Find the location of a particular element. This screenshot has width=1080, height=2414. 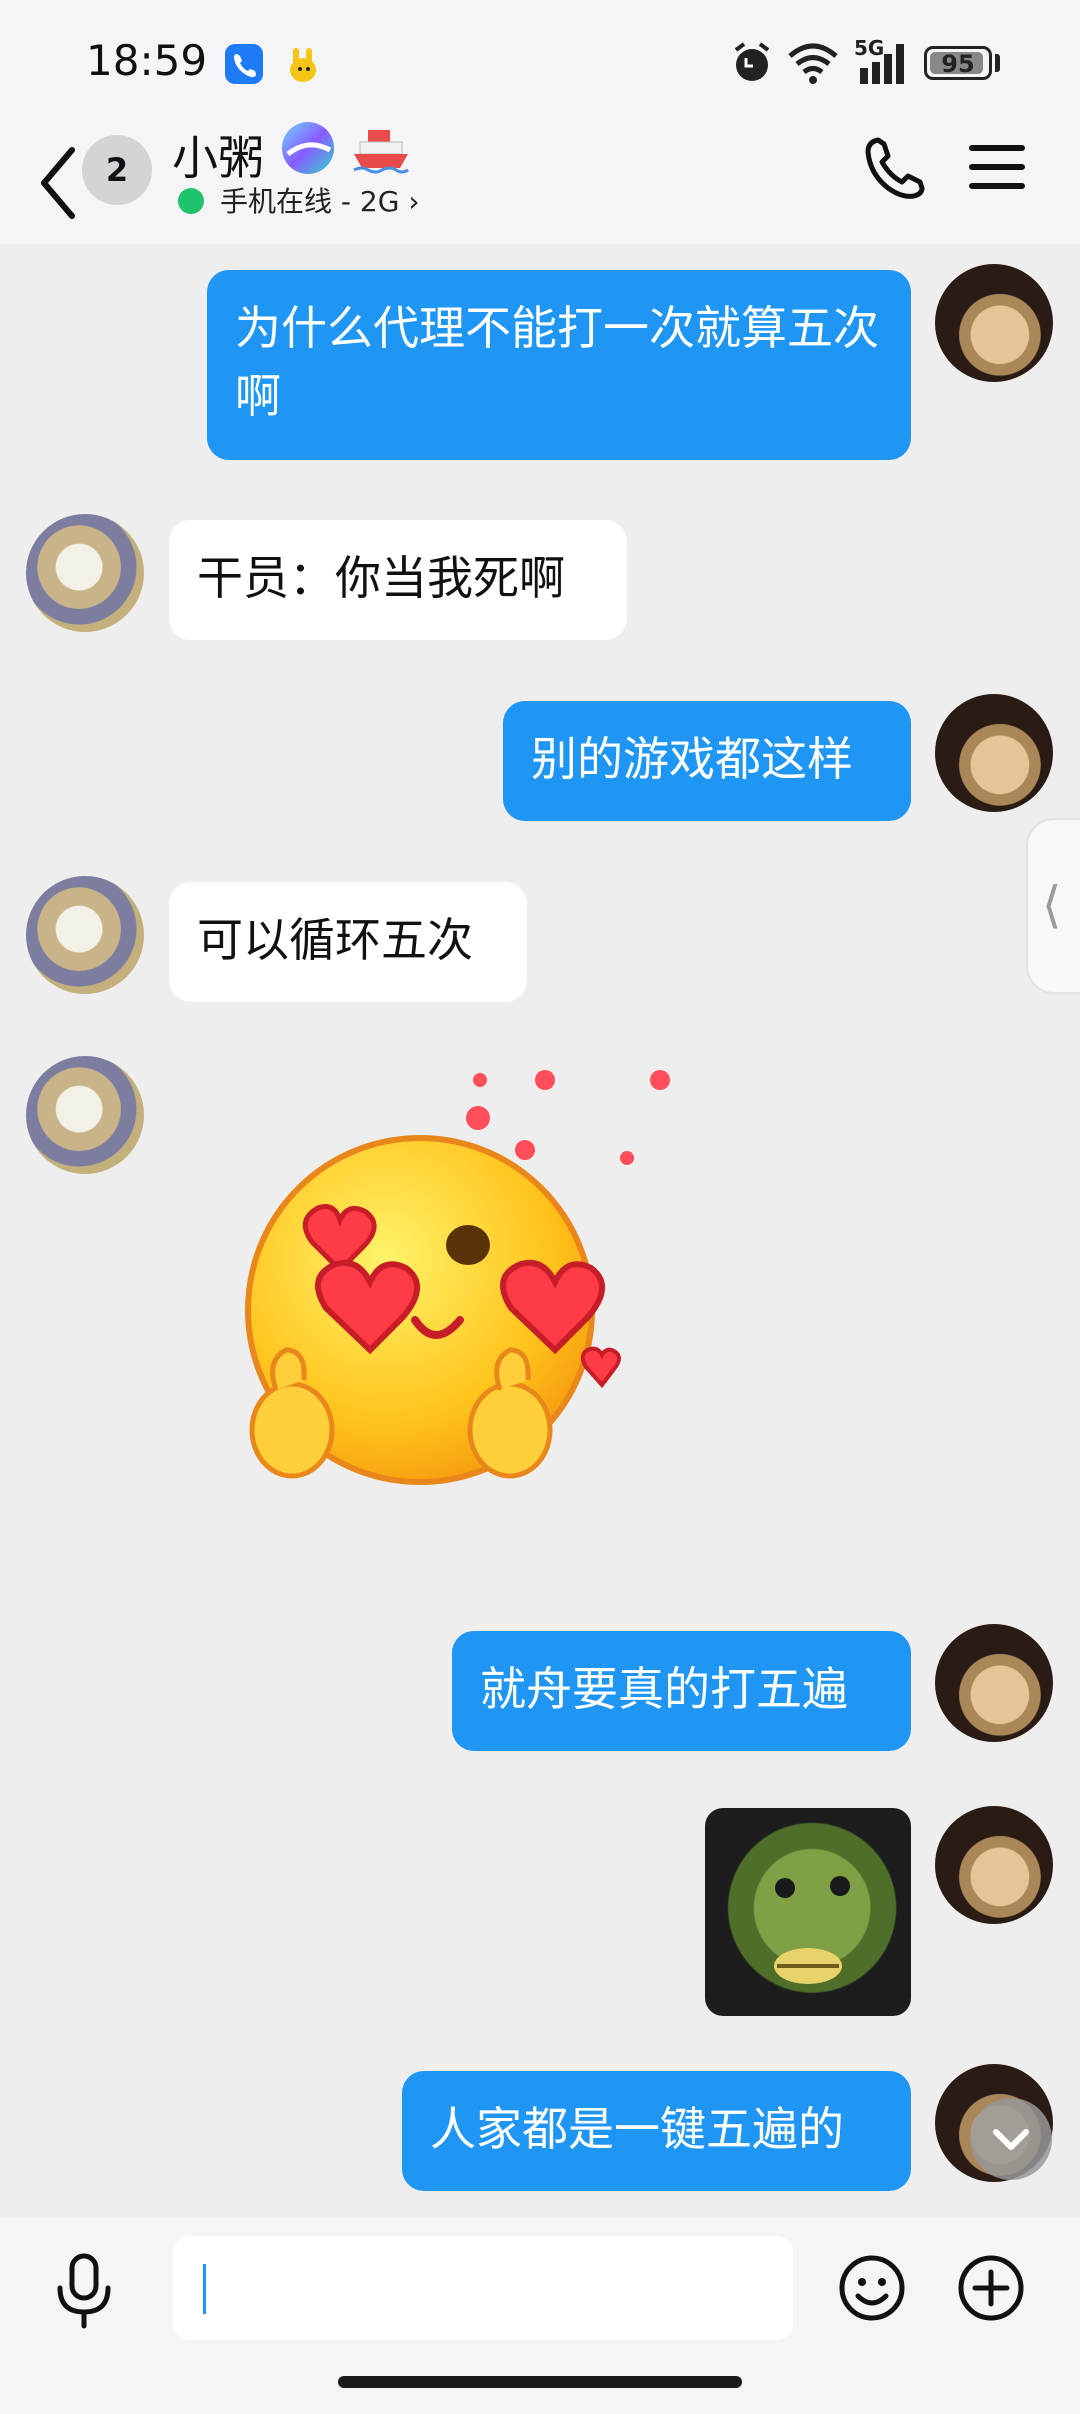

status-bar: 18:59 5G 95 is located at coordinates (540, 62).